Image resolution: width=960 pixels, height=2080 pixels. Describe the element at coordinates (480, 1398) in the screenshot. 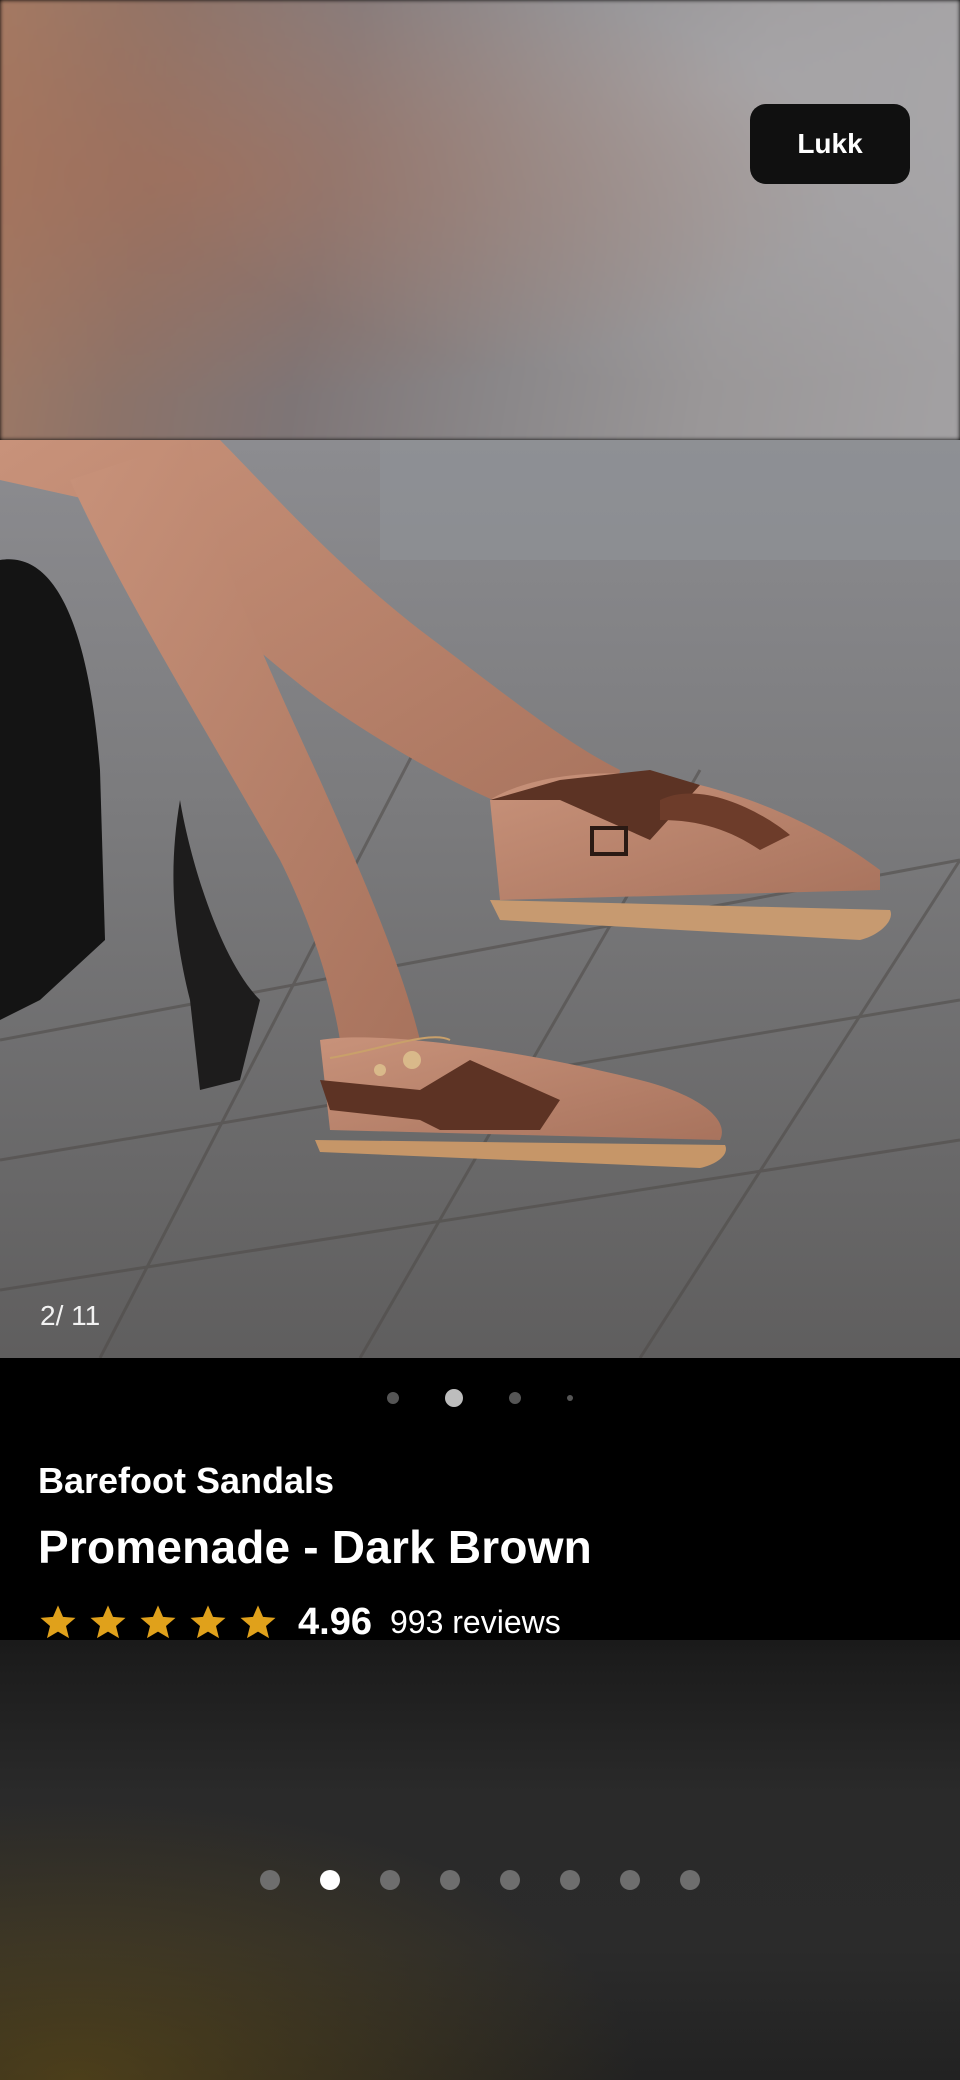

I see `photo-pagination-dots` at that location.